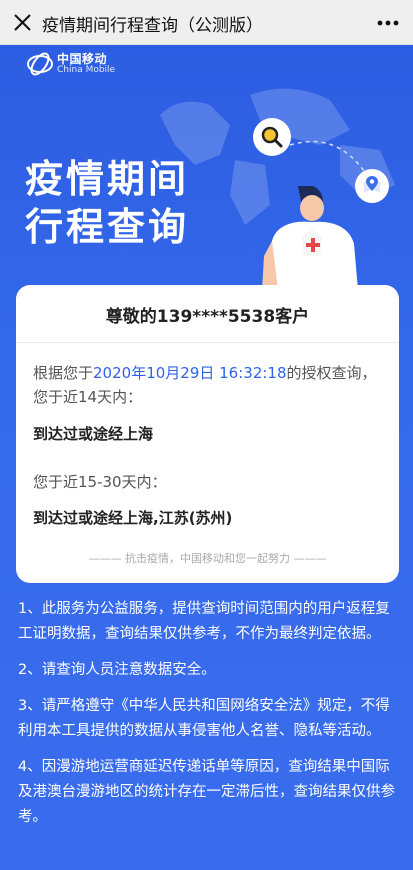 The height and width of the screenshot is (870, 413). I want to click on hero-title-line2: 行程查询, so click(107, 227).